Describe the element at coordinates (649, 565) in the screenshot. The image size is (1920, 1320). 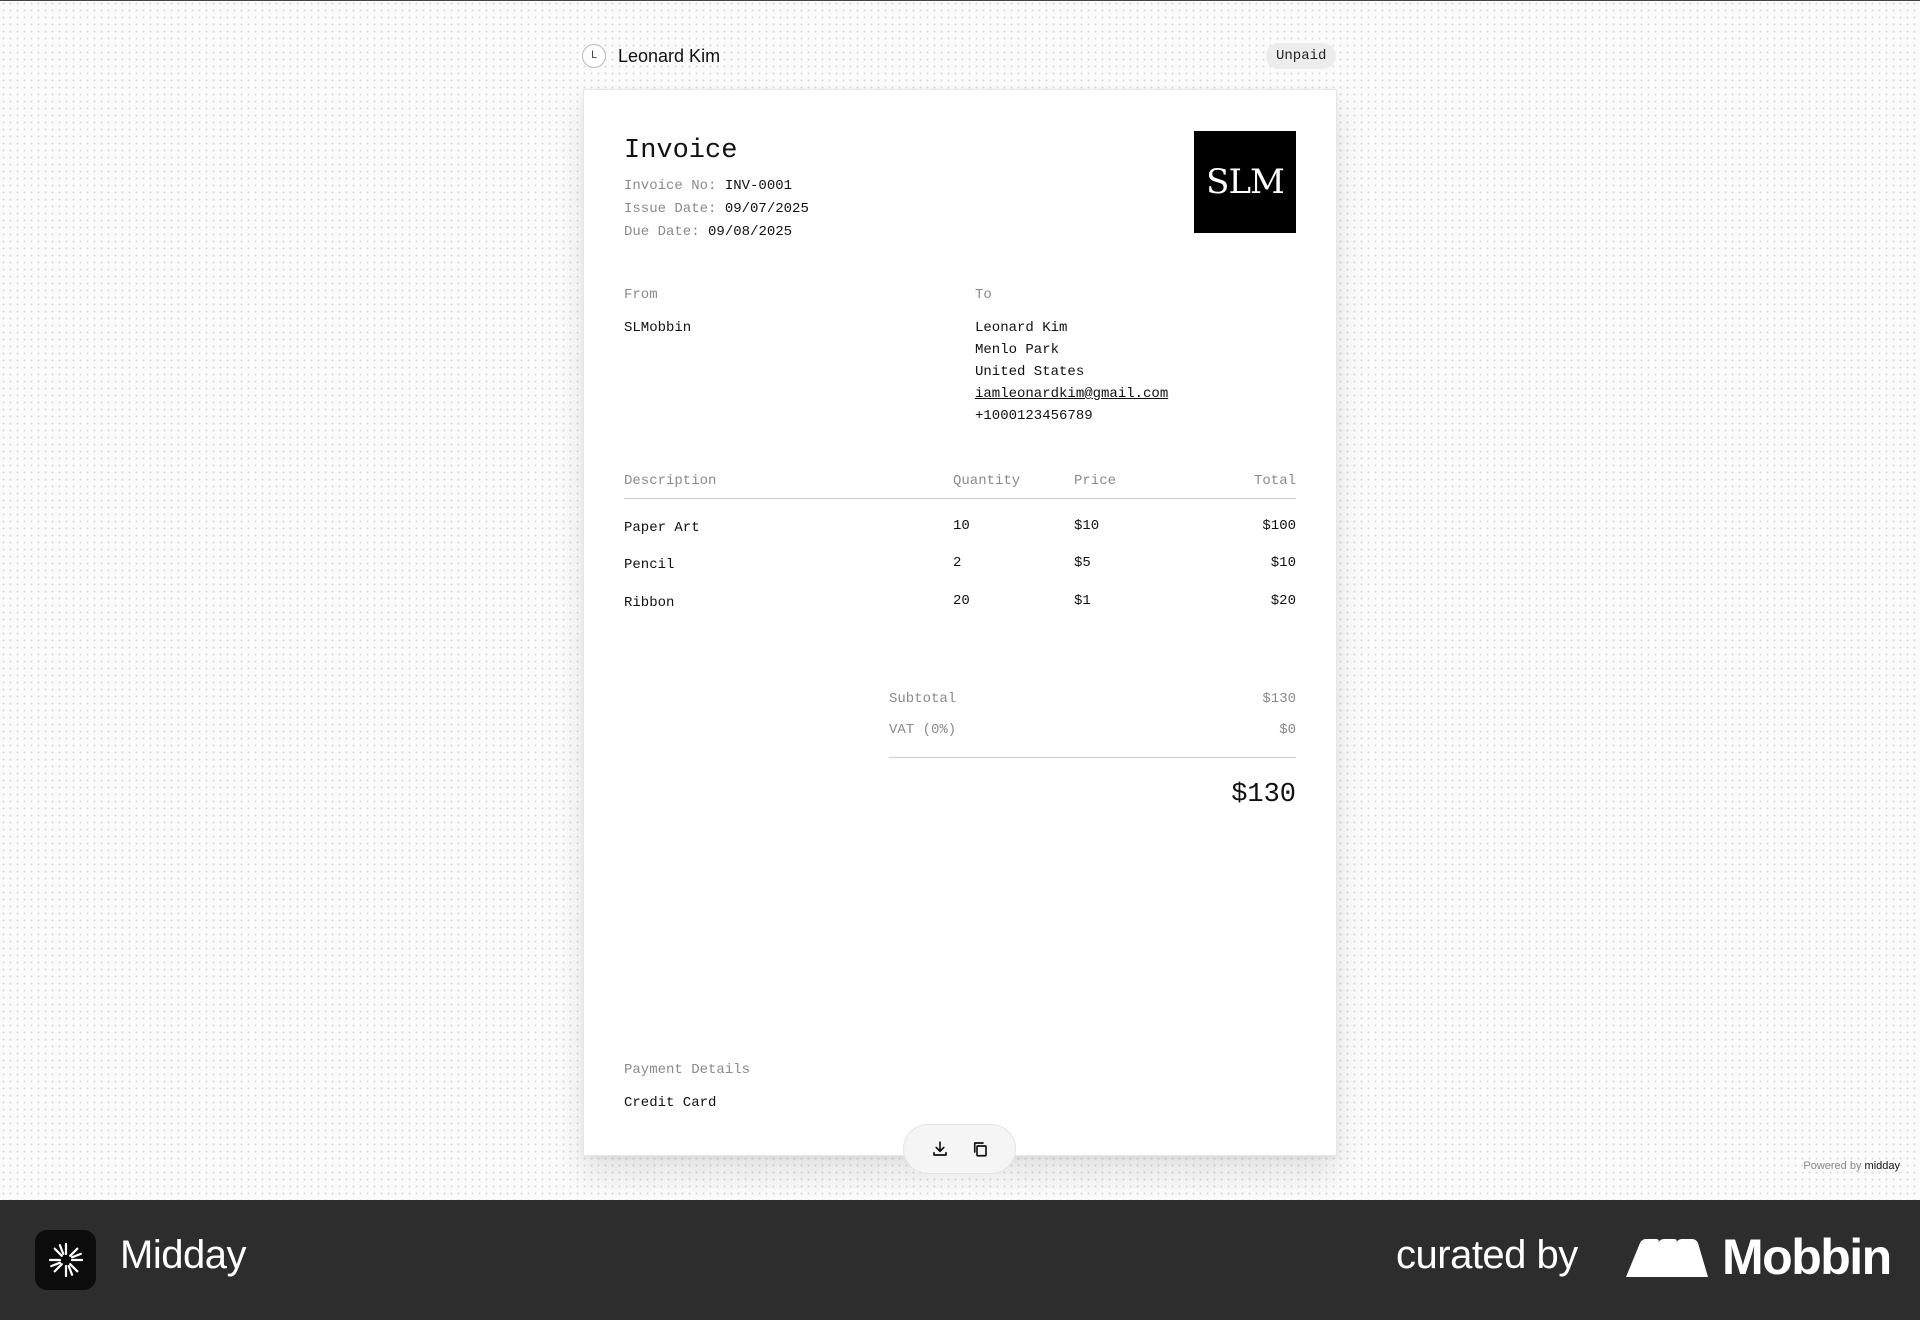
I see `item-description: Pencil` at that location.